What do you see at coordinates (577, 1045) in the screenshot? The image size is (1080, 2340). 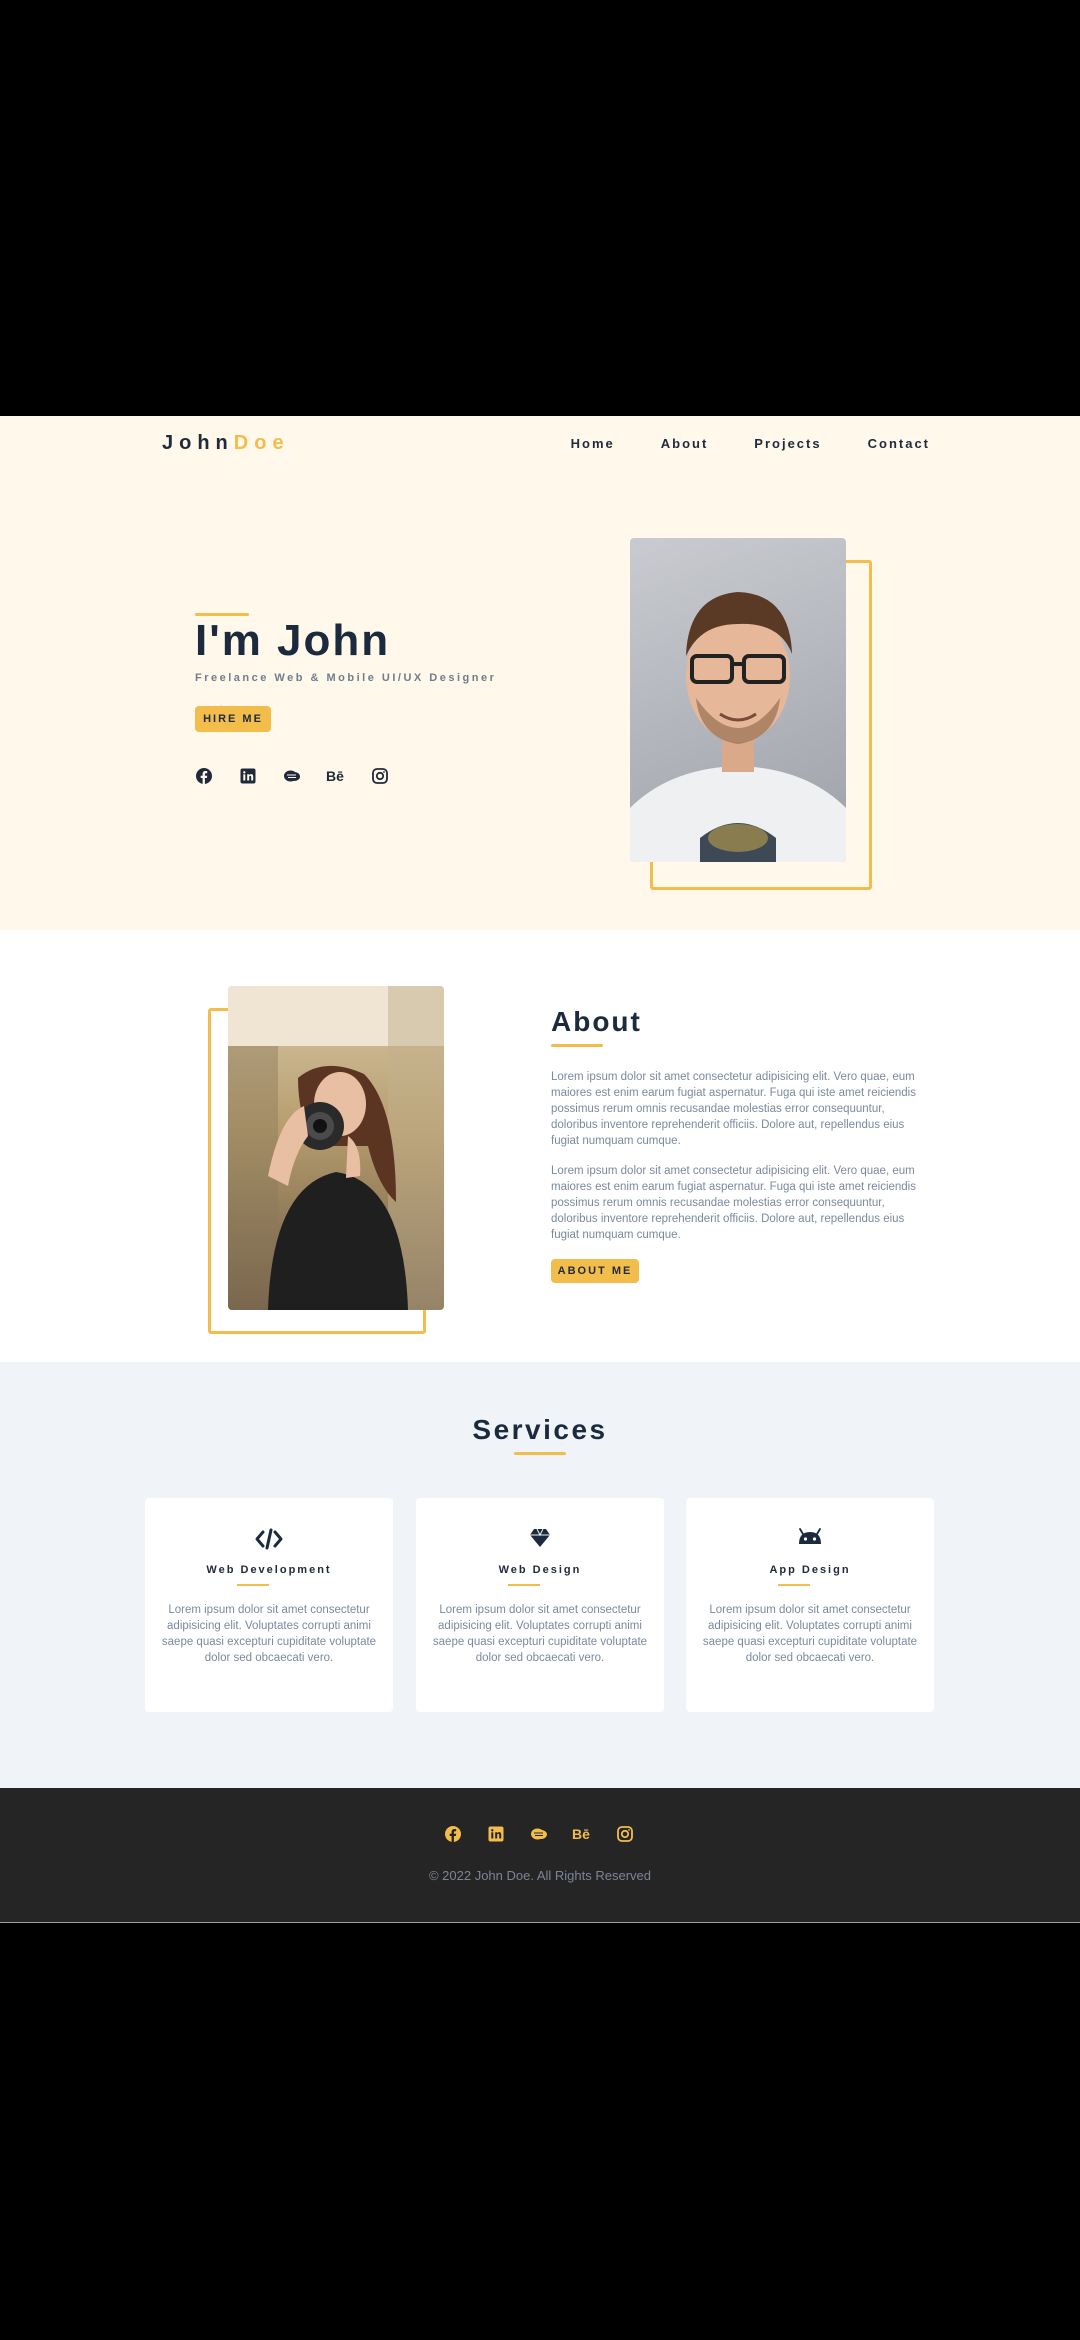 I see `about-accent-line` at bounding box center [577, 1045].